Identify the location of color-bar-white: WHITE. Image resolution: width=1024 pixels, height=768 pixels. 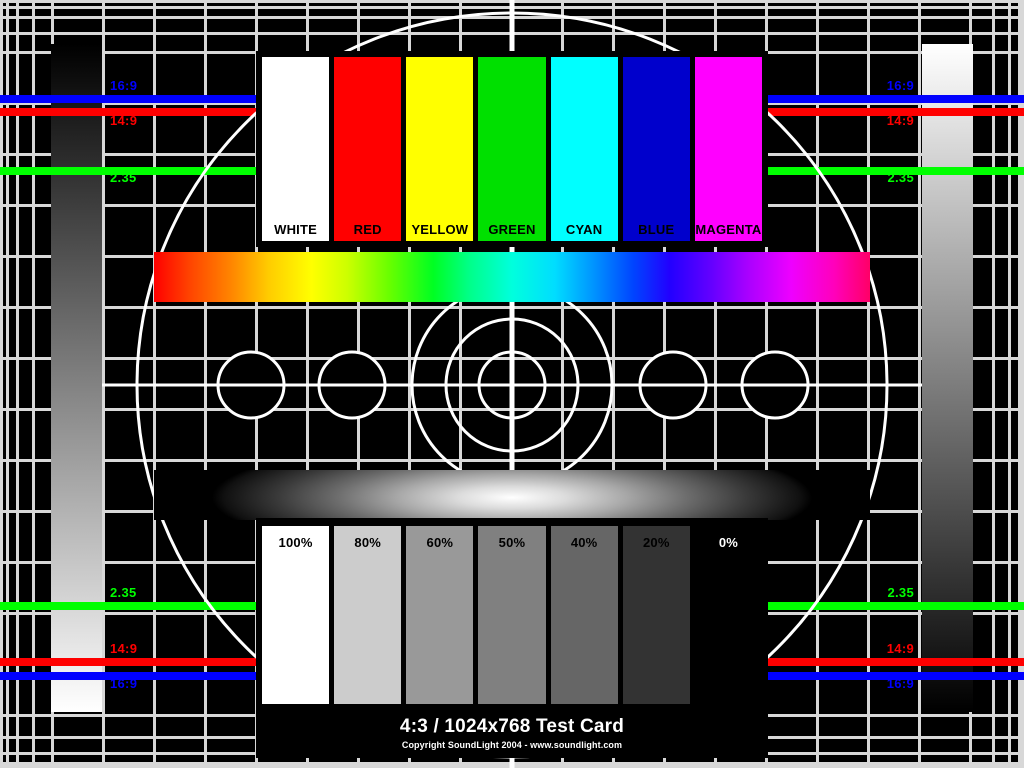
(296, 149).